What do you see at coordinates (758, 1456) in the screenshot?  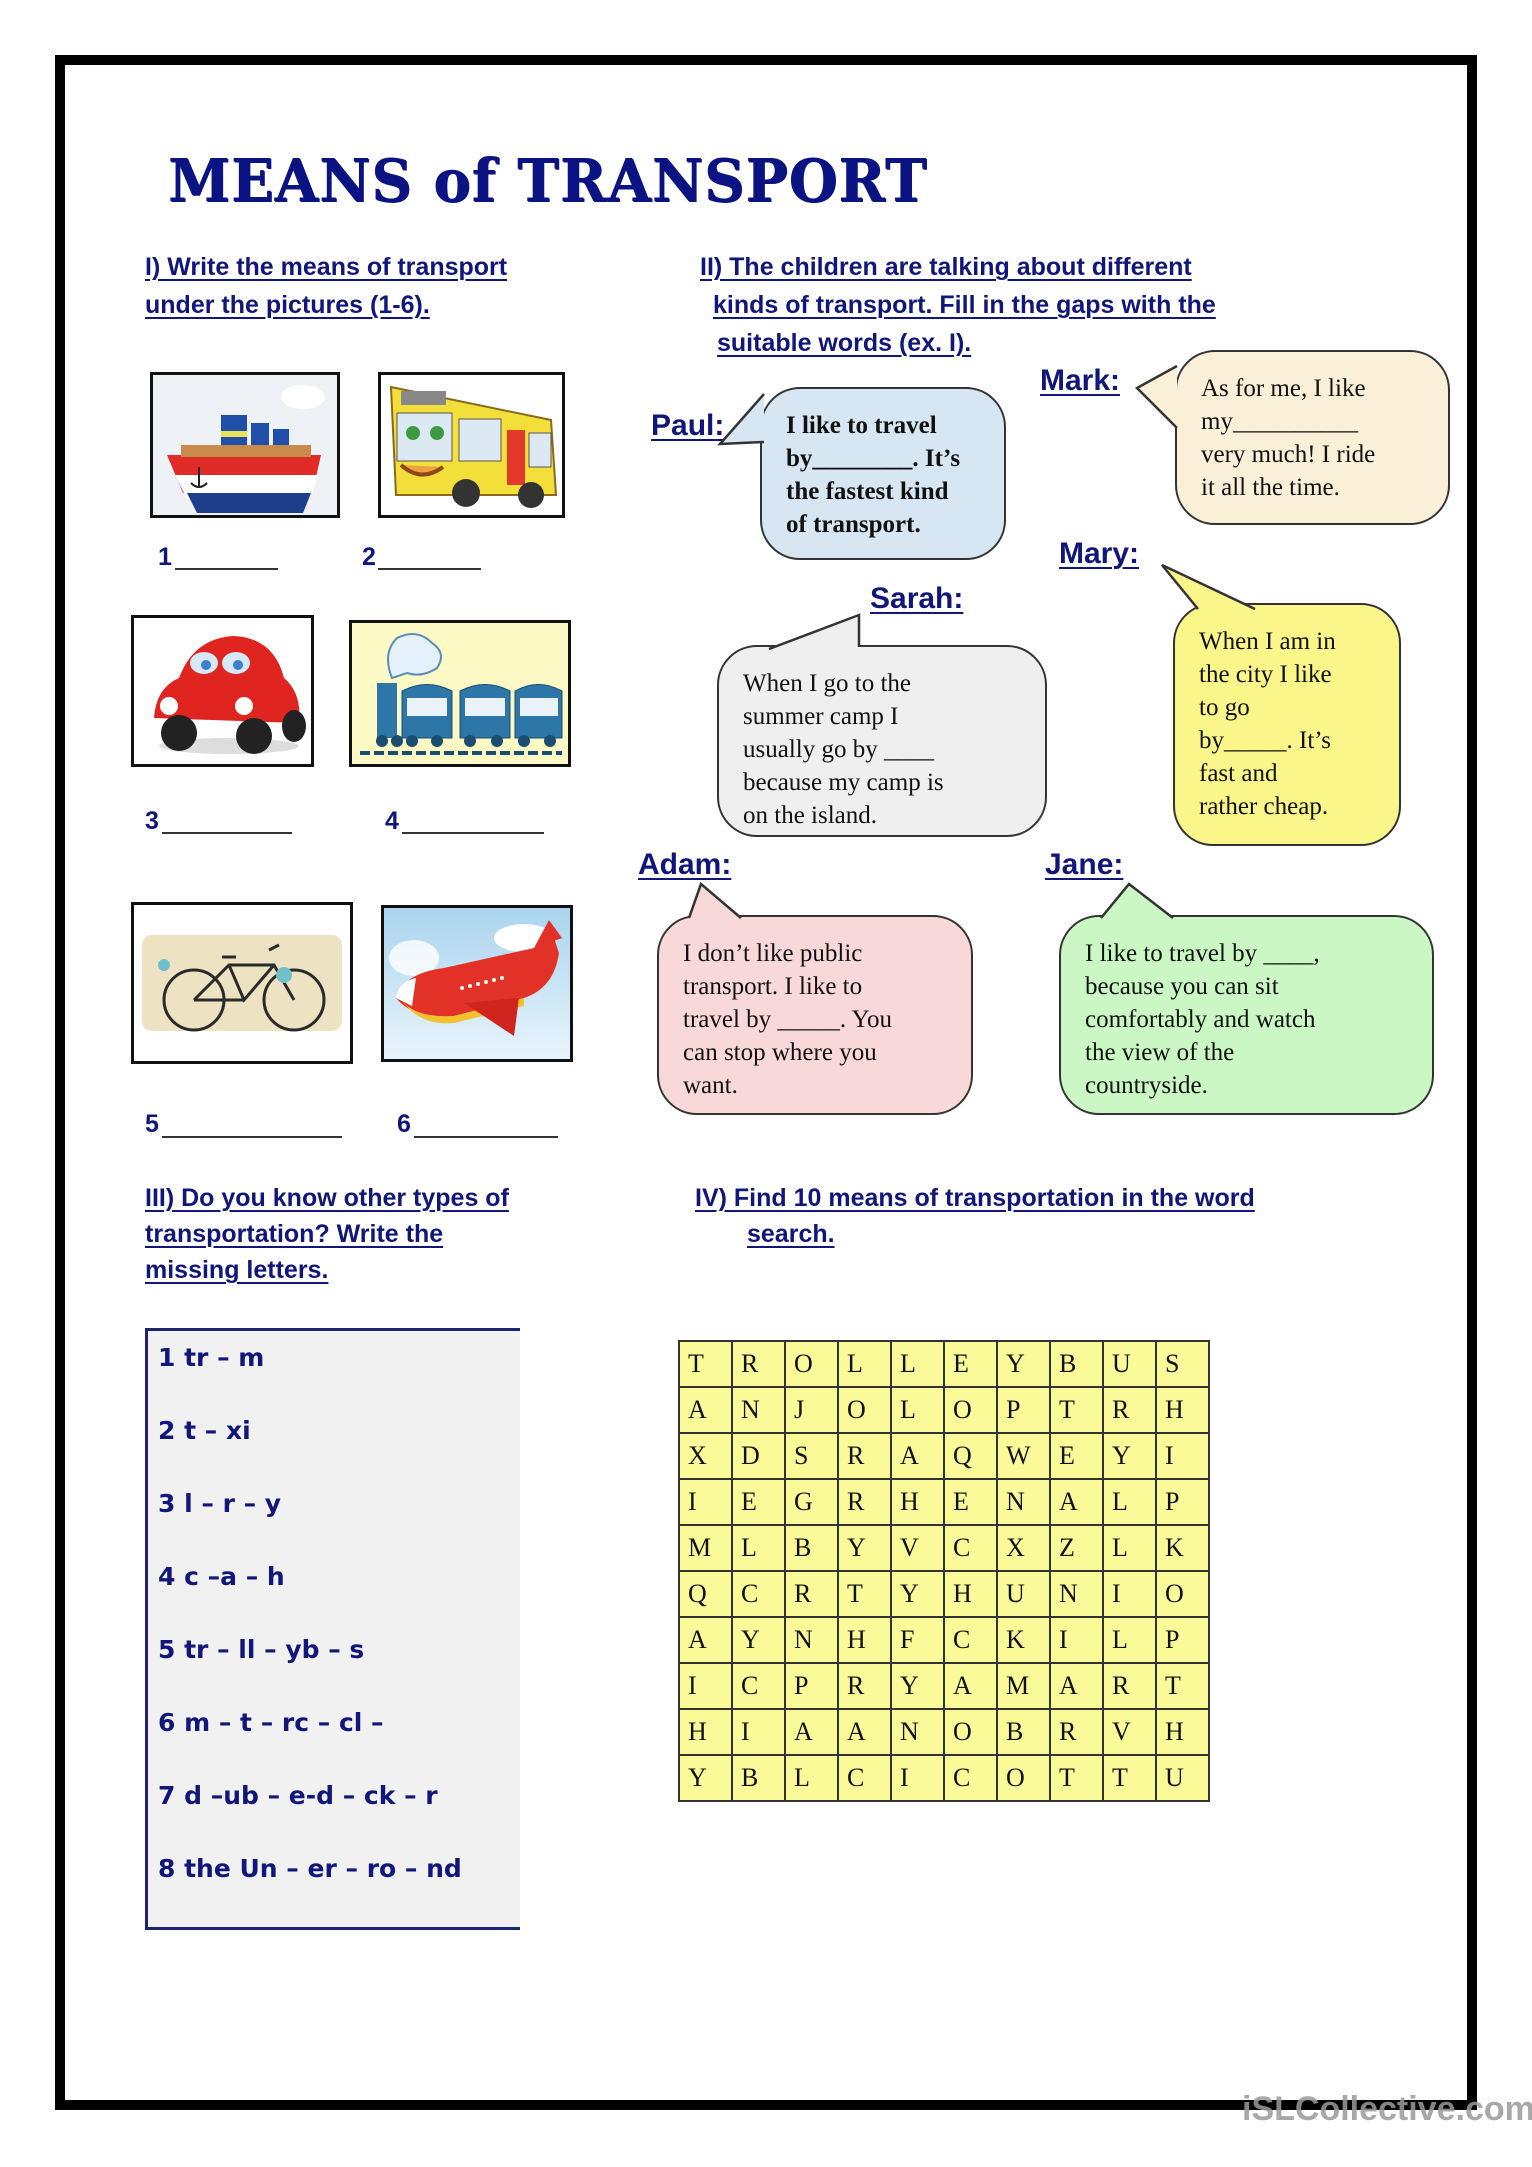 I see `word-search-cell: D` at bounding box center [758, 1456].